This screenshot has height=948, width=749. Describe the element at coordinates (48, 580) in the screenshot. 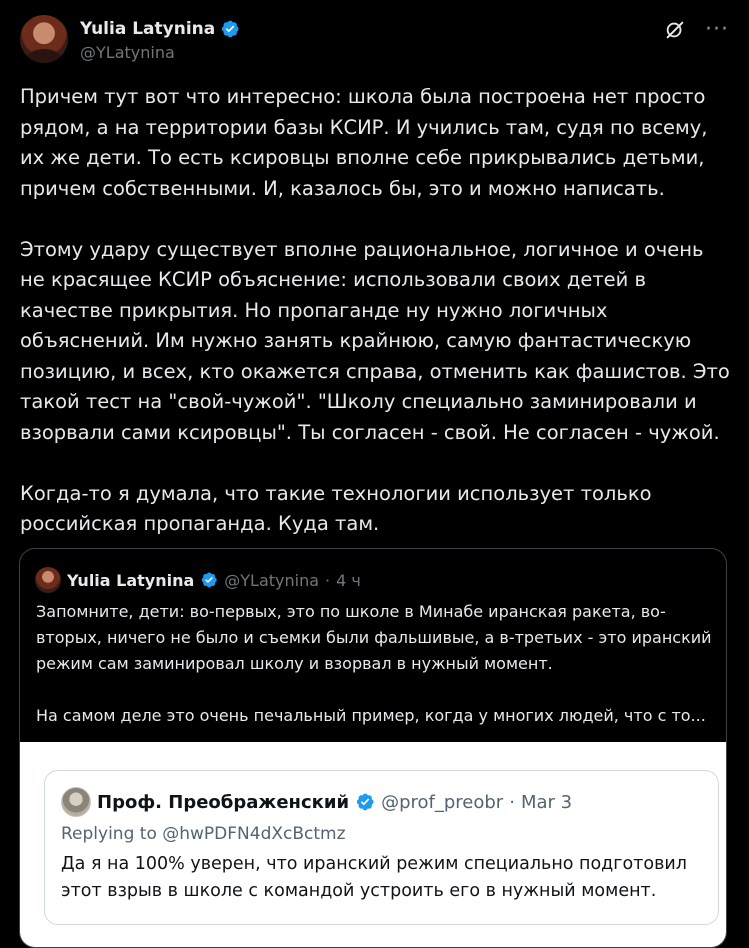

I see `quoted-author-avatar` at that location.